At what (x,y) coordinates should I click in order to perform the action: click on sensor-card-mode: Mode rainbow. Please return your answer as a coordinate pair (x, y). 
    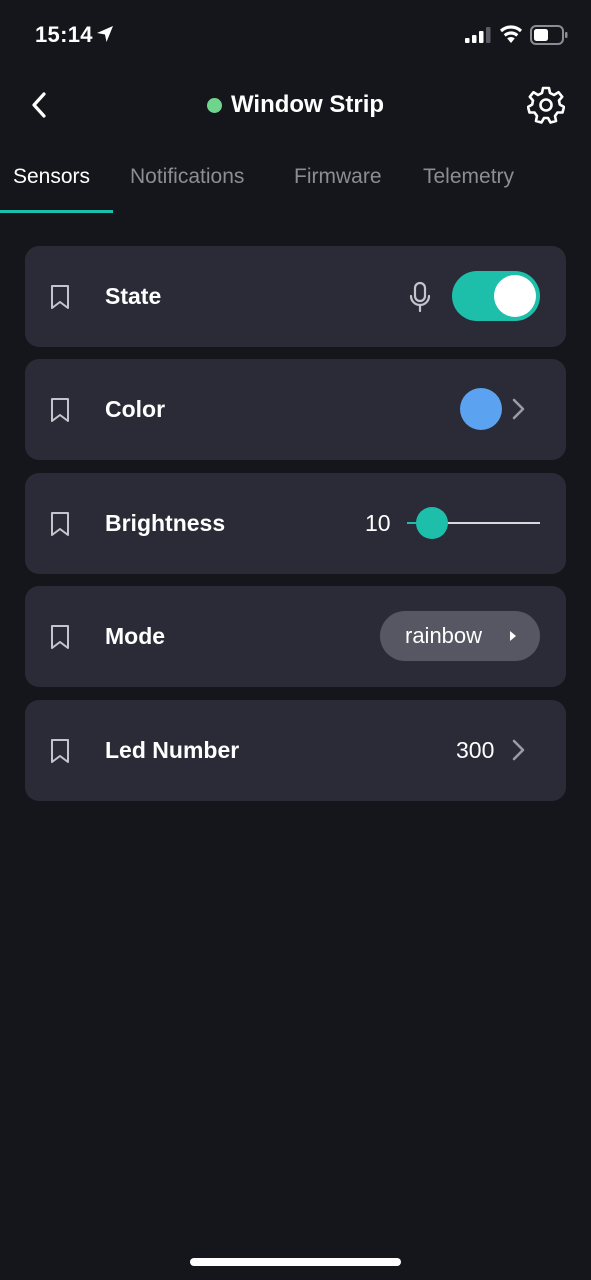
    Looking at the image, I should click on (295, 636).